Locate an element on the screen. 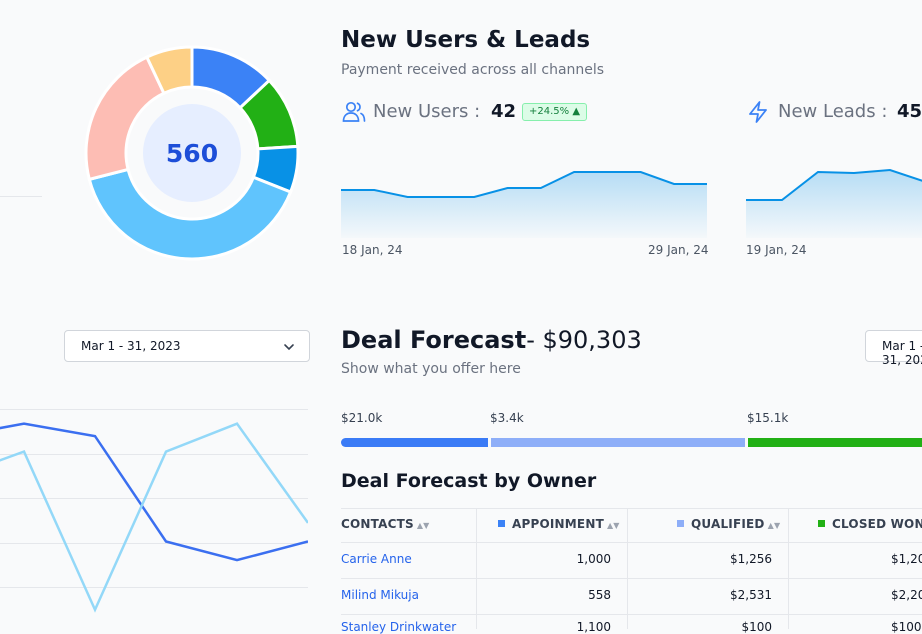 The height and width of the screenshot is (634, 922). line-chart-plot is located at coordinates (154, 517).